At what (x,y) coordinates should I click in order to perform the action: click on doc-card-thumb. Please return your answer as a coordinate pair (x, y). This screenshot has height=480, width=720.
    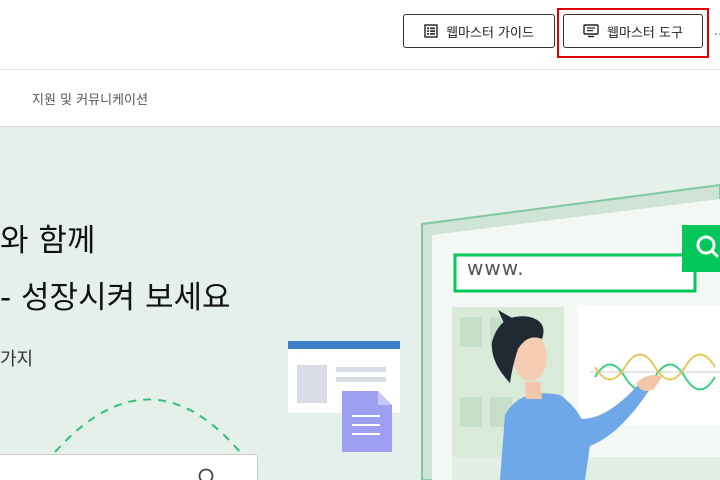
    Looking at the image, I should click on (312, 384).